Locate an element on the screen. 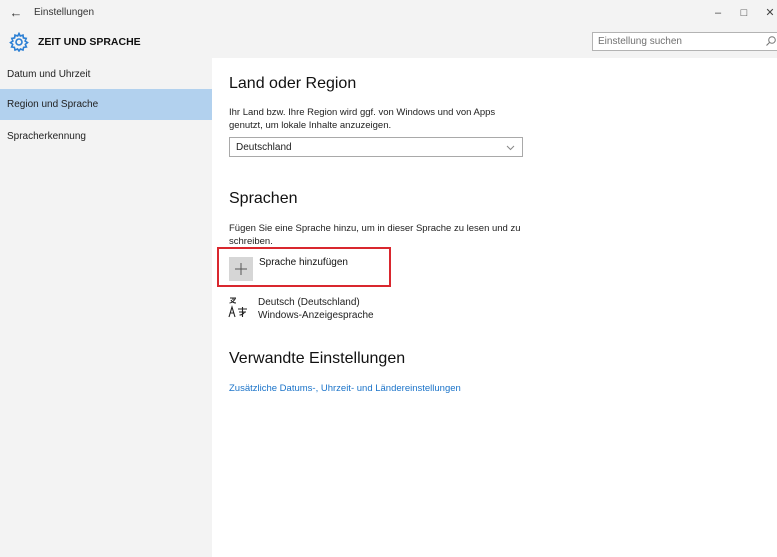 This screenshot has width=777, height=557. close-button: ✕ is located at coordinates (767, 13).